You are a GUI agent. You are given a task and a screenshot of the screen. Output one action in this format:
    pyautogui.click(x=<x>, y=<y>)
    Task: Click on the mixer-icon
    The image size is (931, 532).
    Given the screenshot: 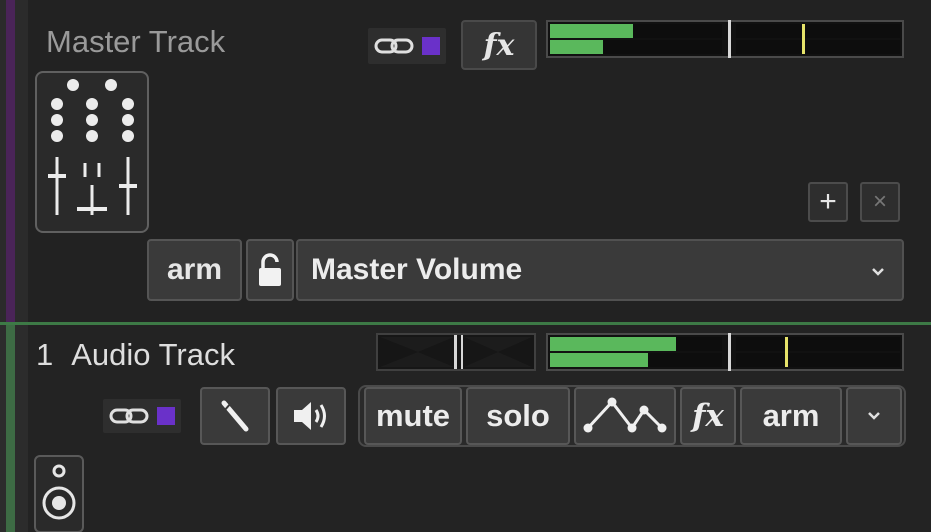 What is the action you would take?
    pyautogui.click(x=92, y=147)
    